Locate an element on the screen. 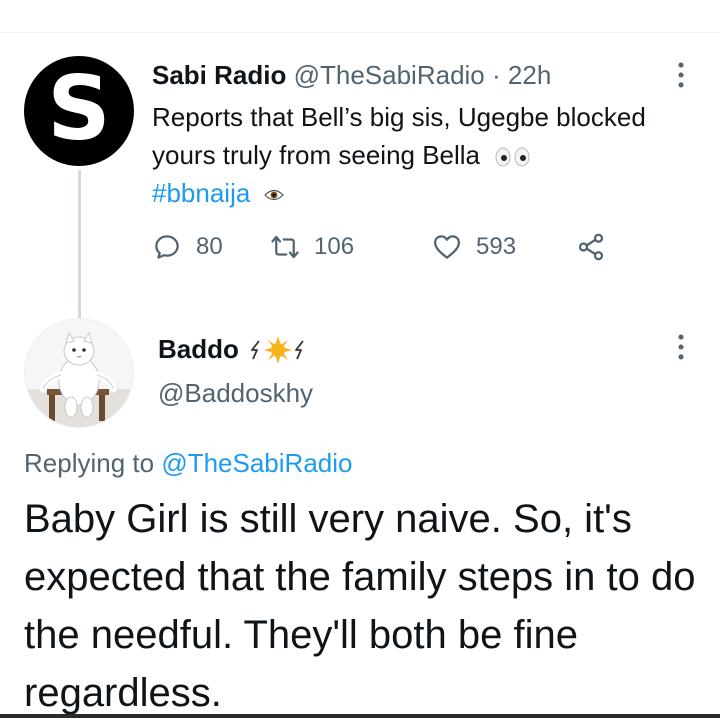  reply-action: 80 is located at coordinates (187, 247).